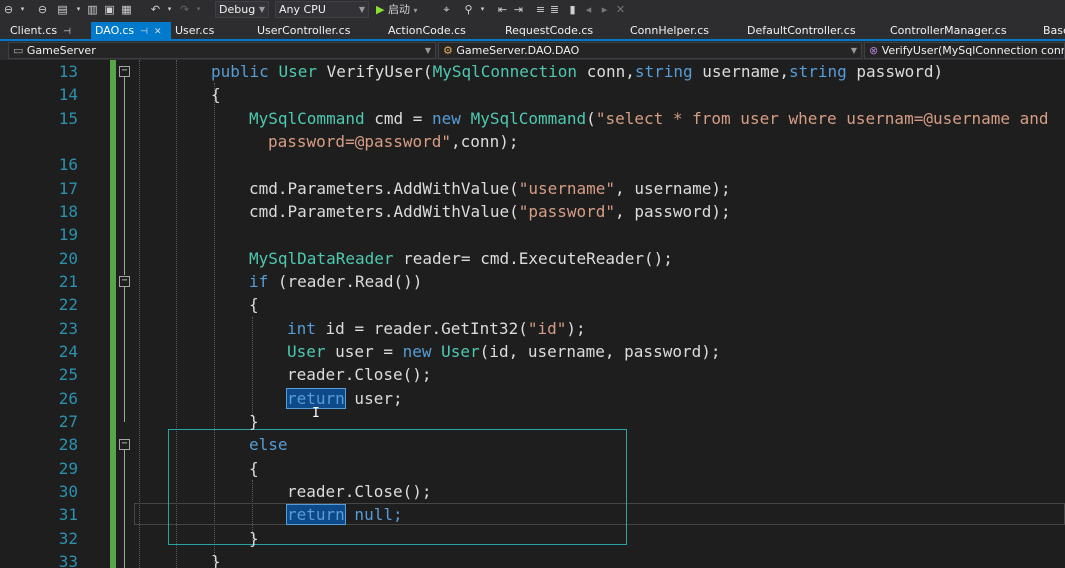 The width and height of the screenshot is (1065, 568). Describe the element at coordinates (359, 374) in the screenshot. I see `code-line-25: reader.Close();` at that location.